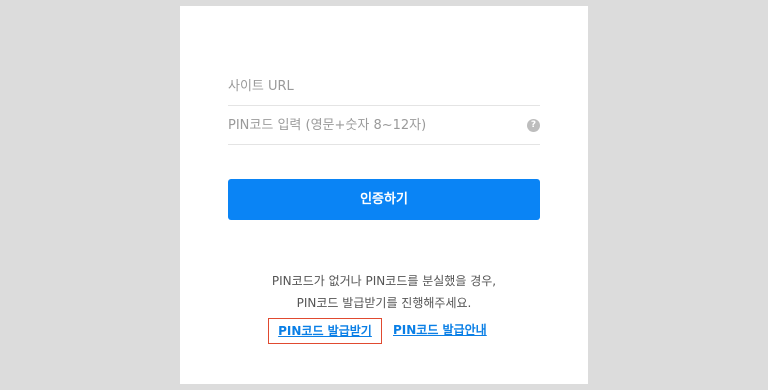  I want to click on pin-code-field: ?, so click(384, 126).